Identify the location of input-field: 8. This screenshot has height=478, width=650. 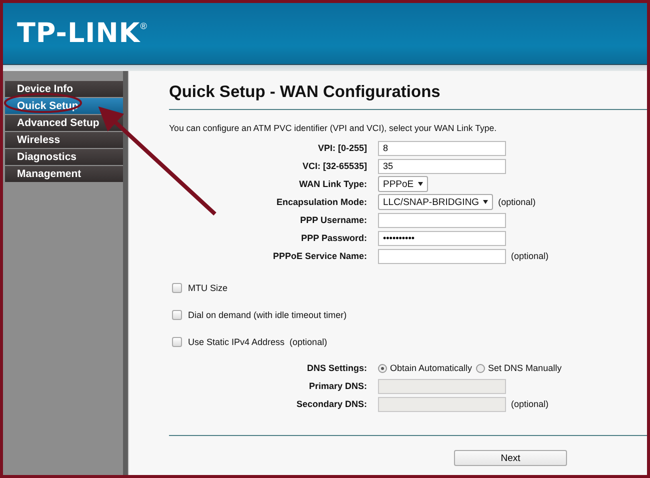
(442, 148).